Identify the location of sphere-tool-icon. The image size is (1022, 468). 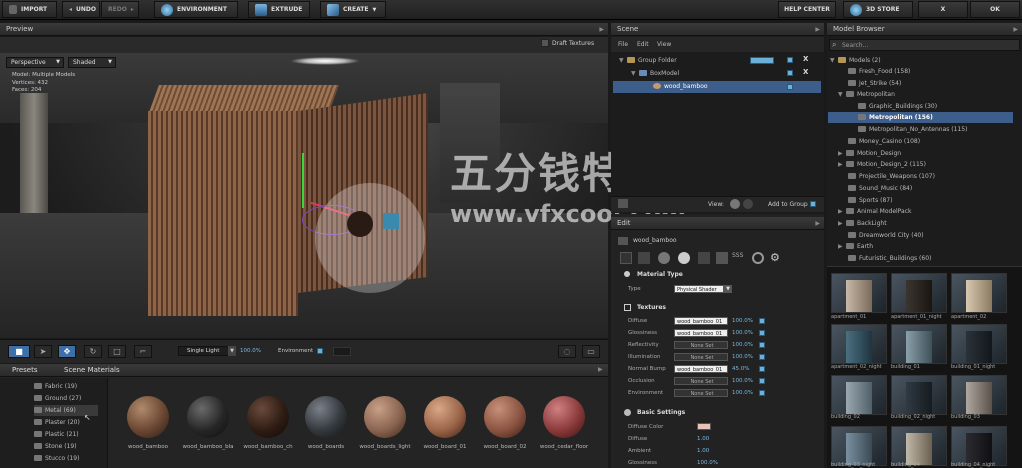
(664, 258).